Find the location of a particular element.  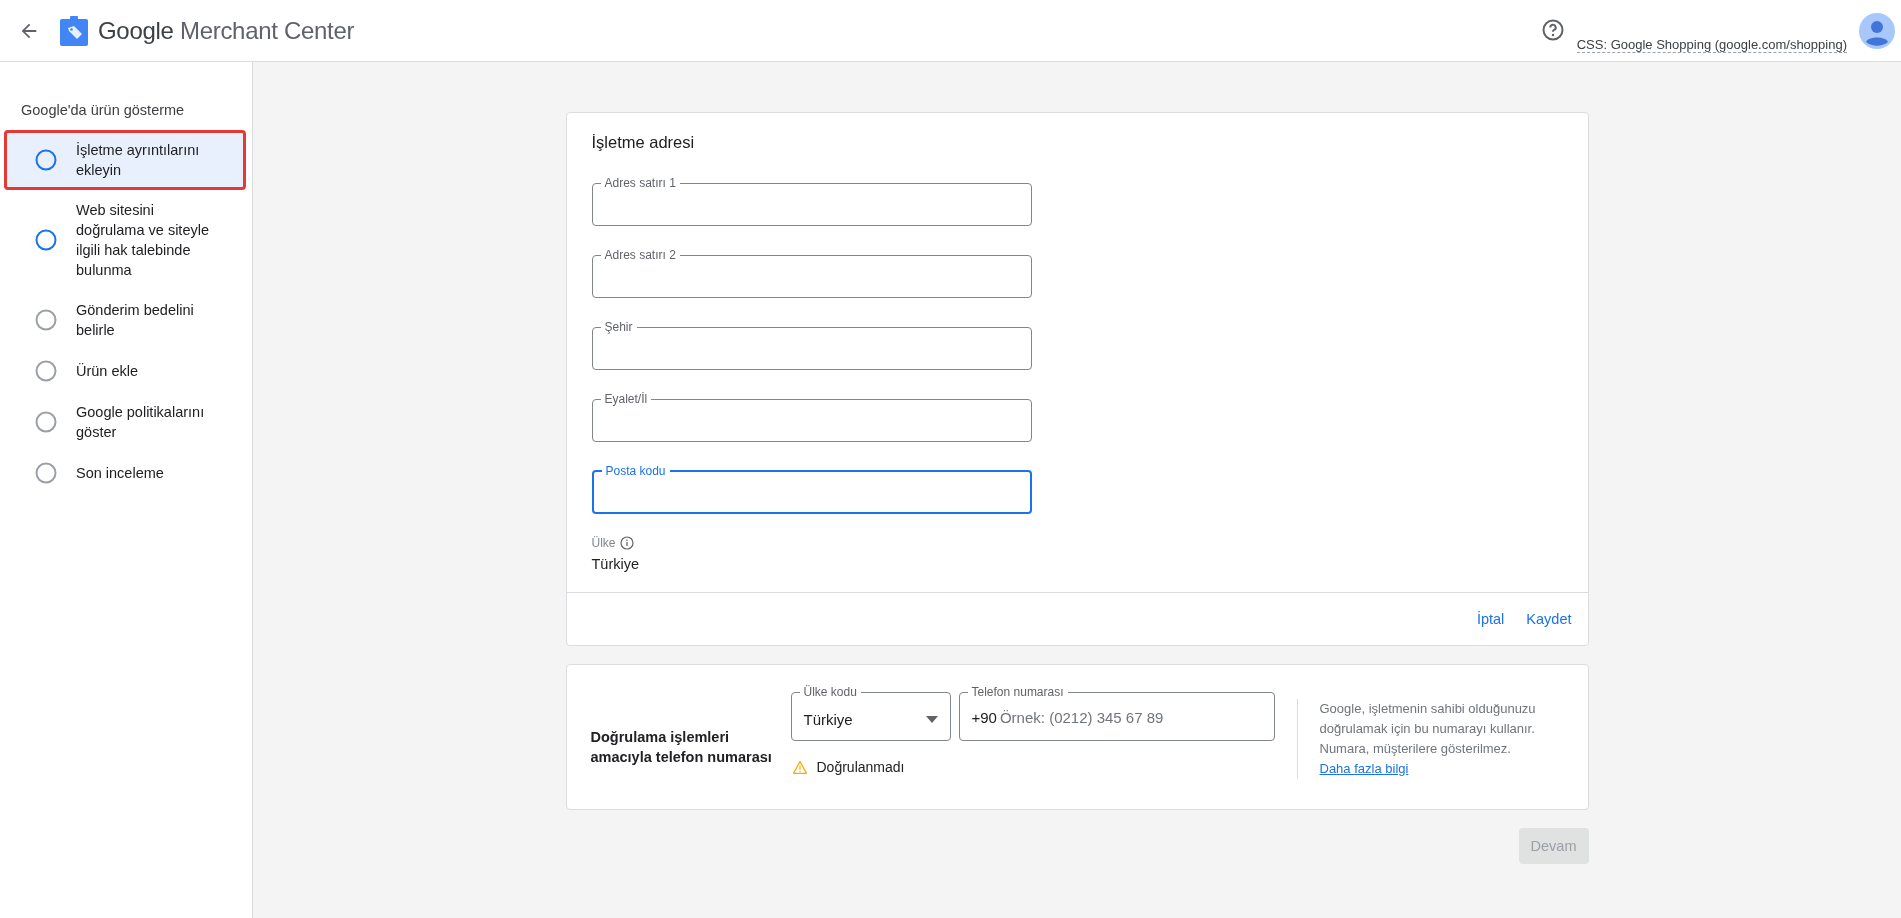

account-name: CSS: Google Shopping (google.com/shopping) is located at coordinates (1711, 45).